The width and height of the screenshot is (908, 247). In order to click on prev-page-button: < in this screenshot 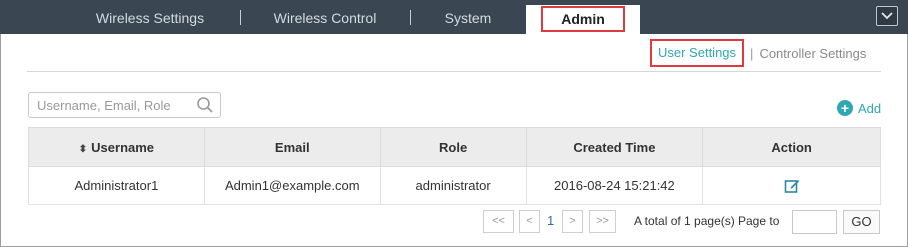, I will do `click(529, 221)`.